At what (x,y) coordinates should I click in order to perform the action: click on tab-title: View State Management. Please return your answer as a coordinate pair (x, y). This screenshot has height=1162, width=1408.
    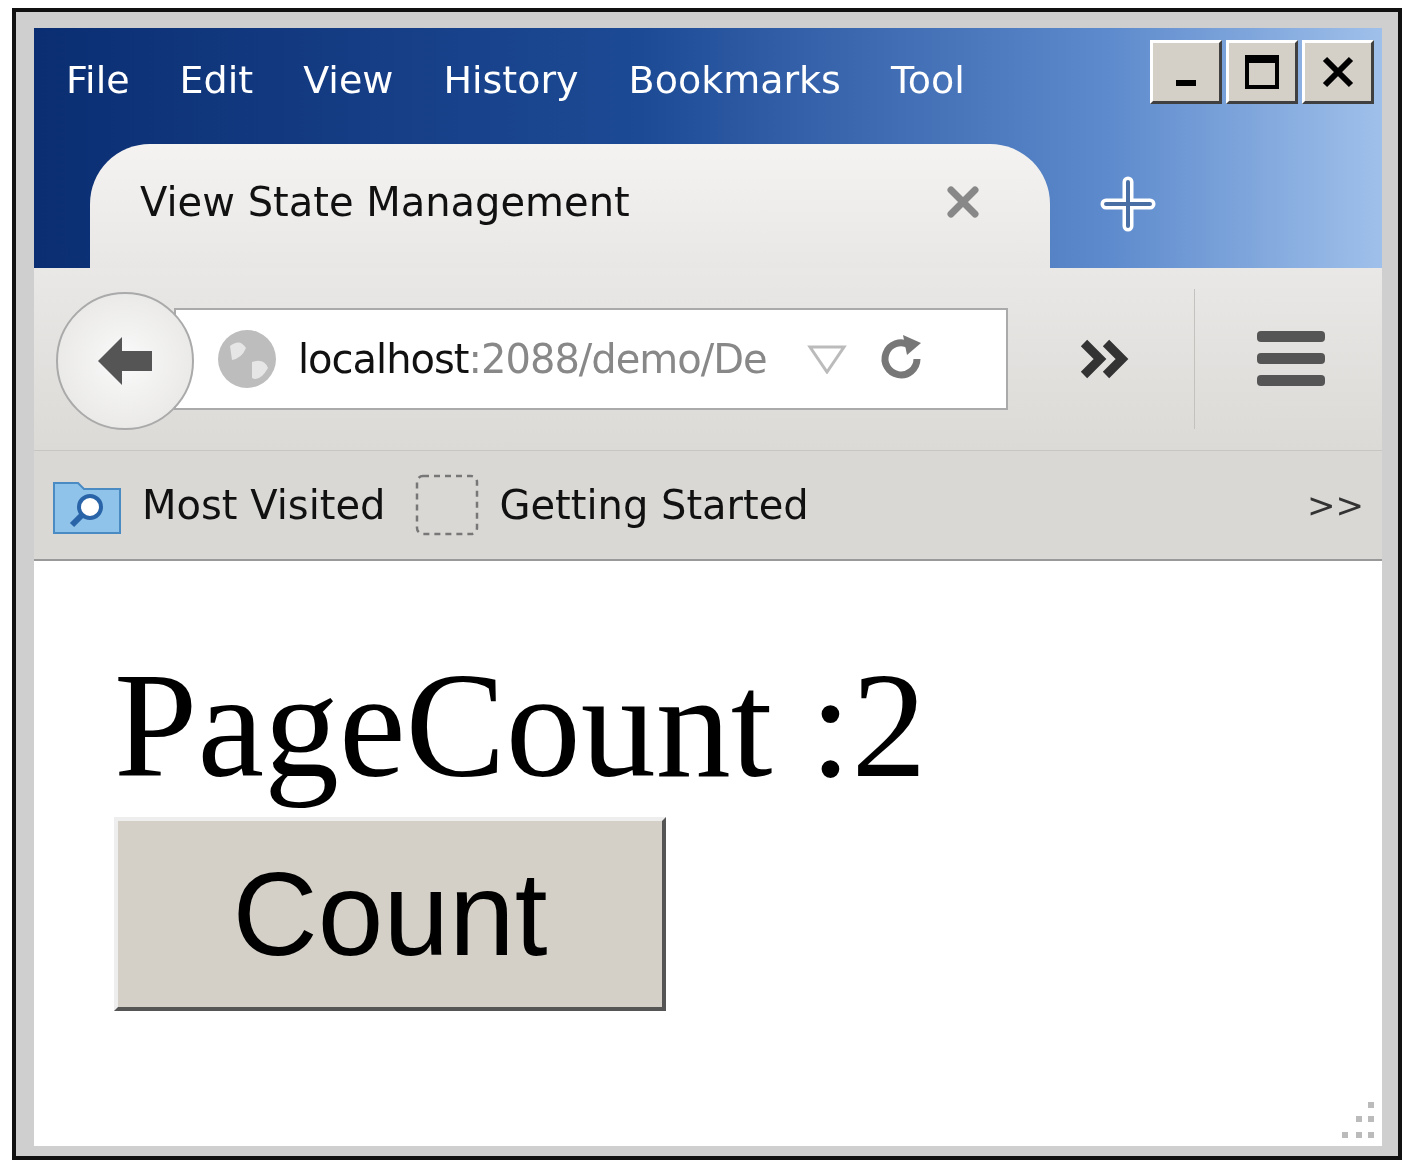
    Looking at the image, I should click on (385, 202).